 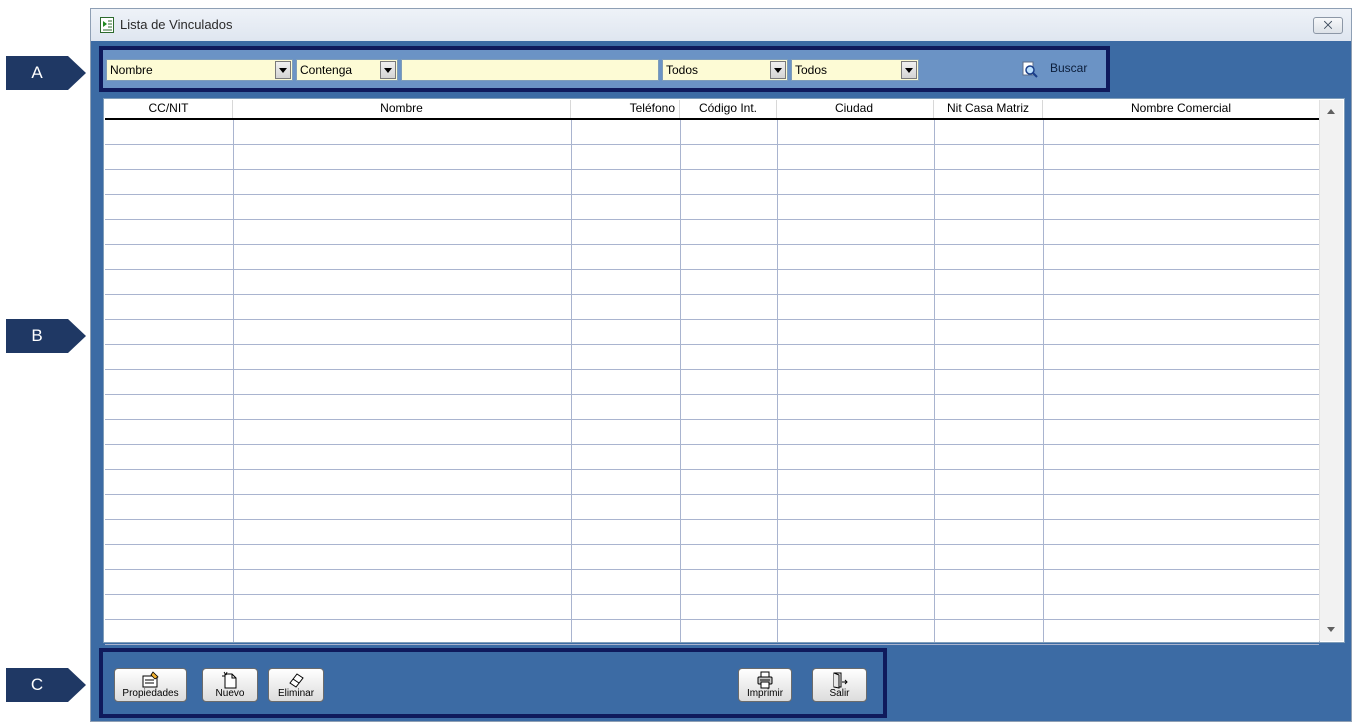 What do you see at coordinates (296, 693) in the screenshot?
I see `delete-button-label: Eliminar` at bounding box center [296, 693].